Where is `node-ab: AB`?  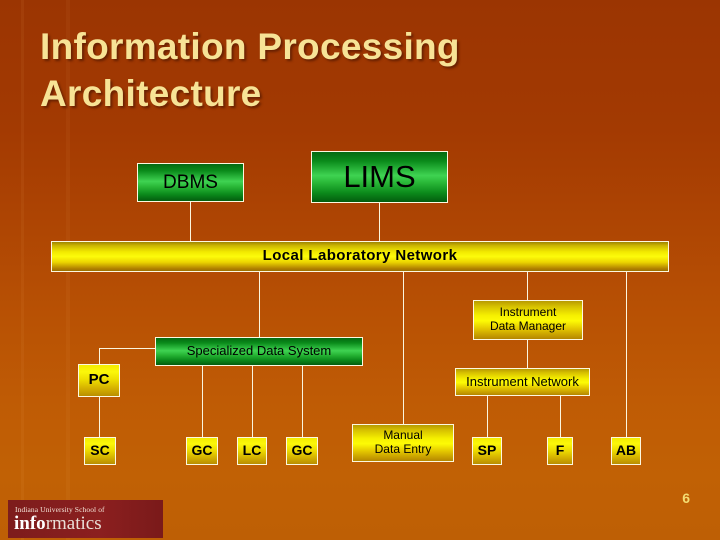 node-ab: AB is located at coordinates (626, 451).